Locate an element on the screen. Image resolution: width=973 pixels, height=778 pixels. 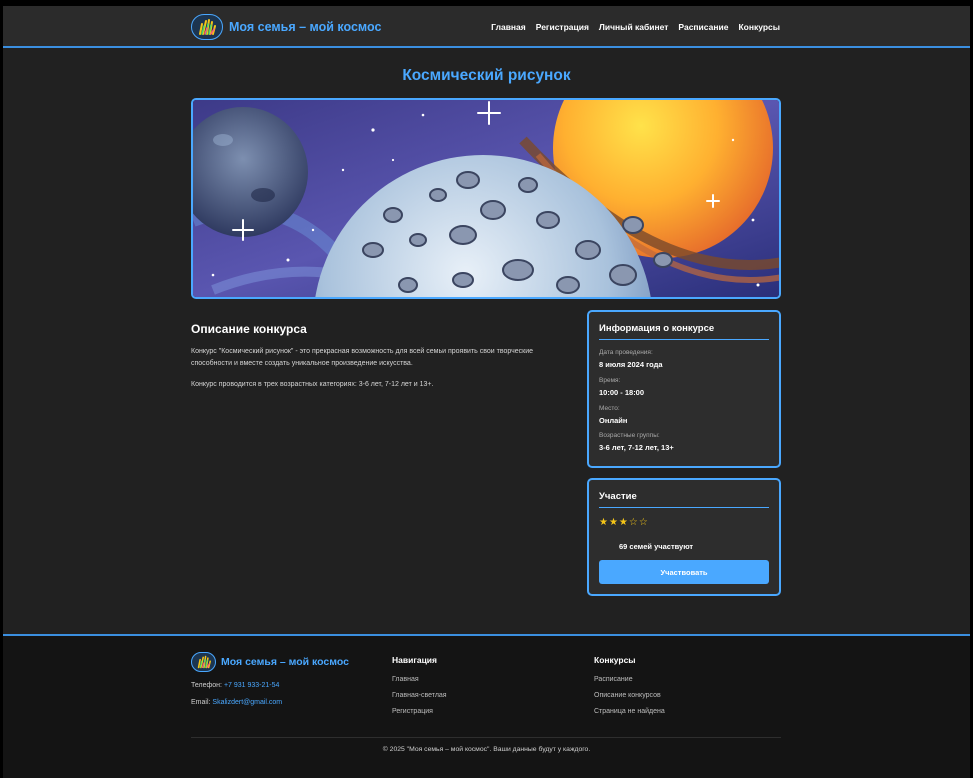
nav-item-schedule: Расписание is located at coordinates (703, 27).